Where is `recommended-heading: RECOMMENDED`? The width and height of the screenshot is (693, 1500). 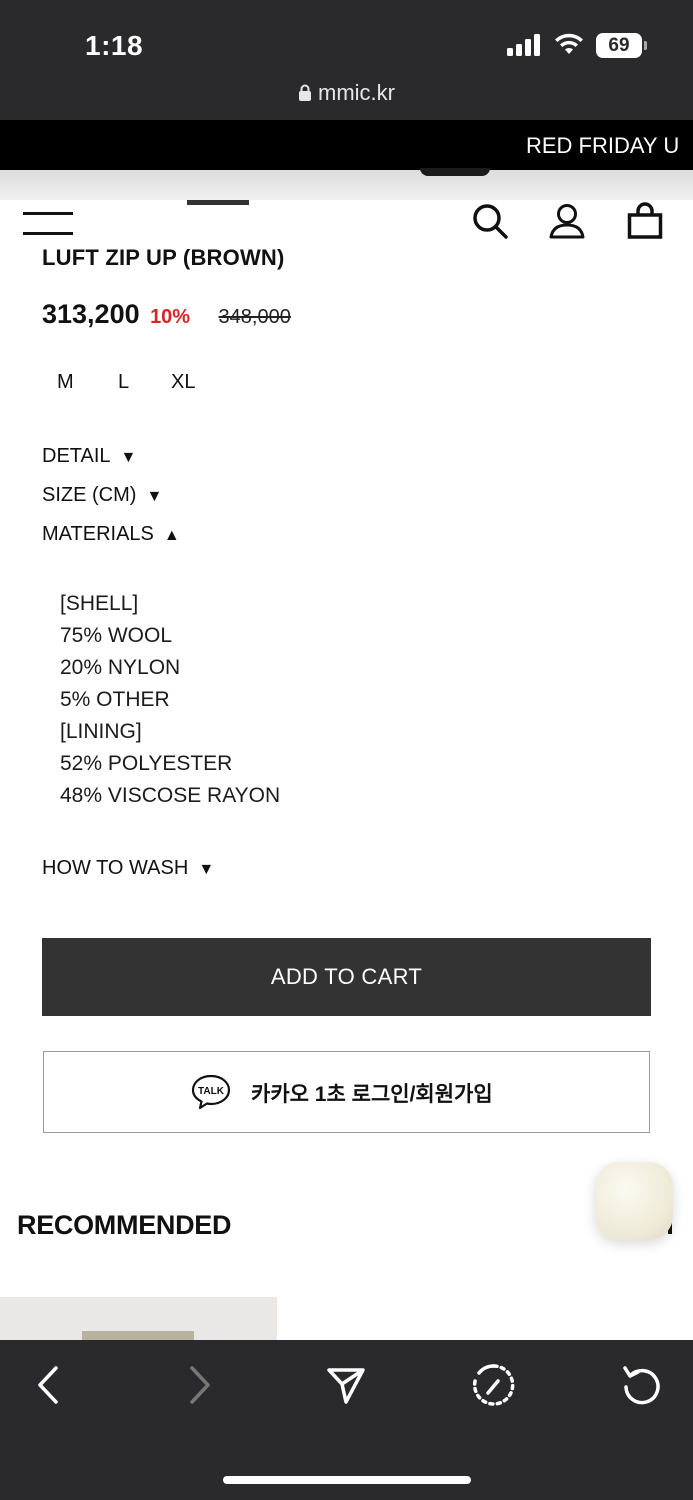 recommended-heading: RECOMMENDED is located at coordinates (124, 1225).